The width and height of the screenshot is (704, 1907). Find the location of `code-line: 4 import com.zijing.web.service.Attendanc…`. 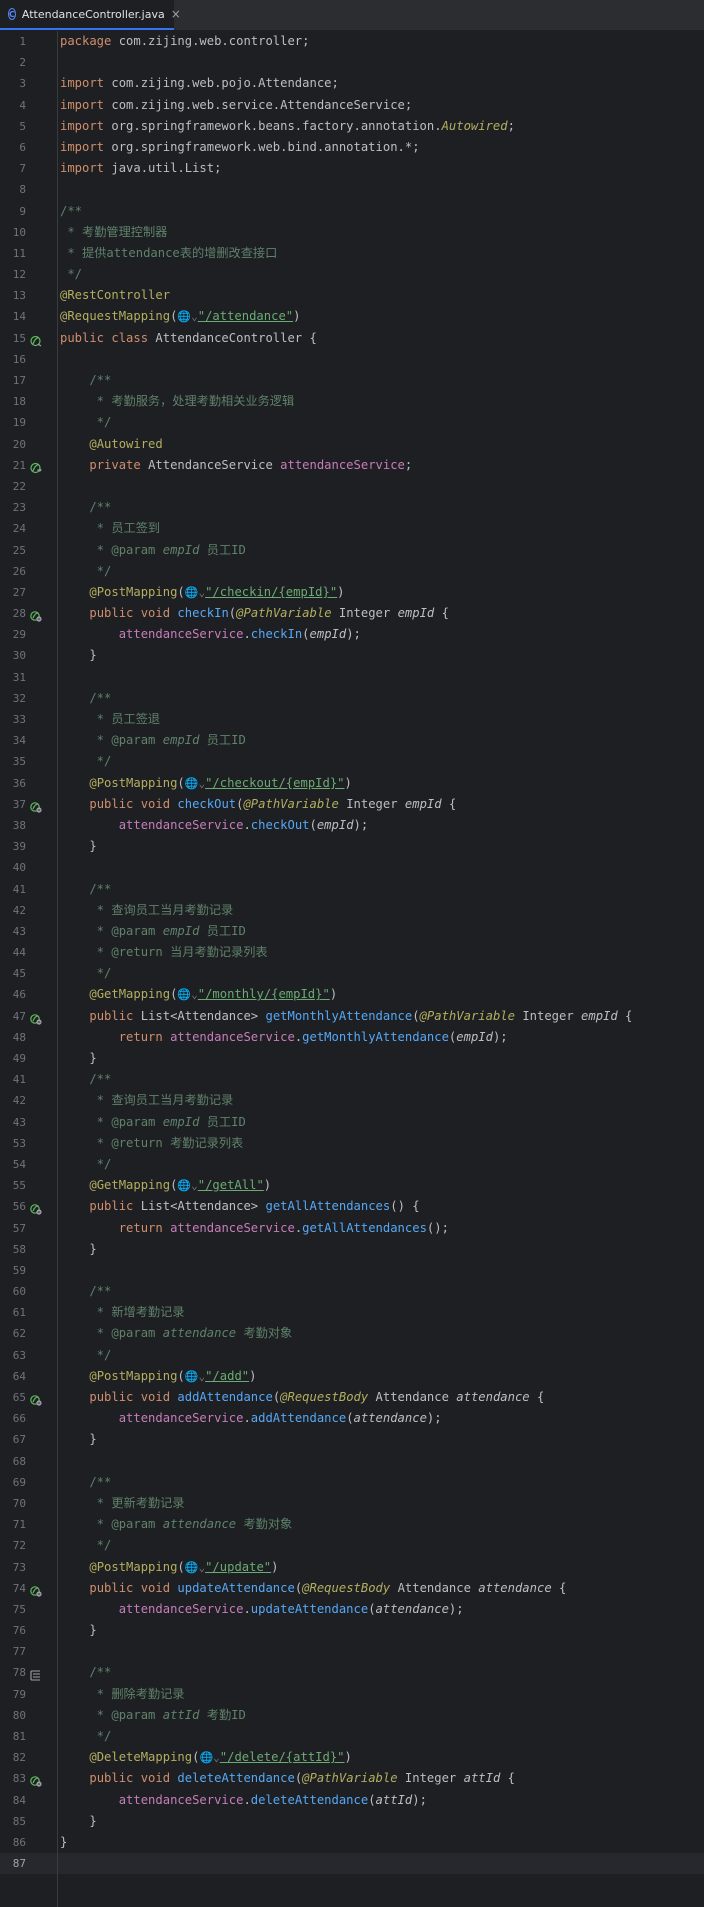

code-line: 4 import com.zijing.web.service.Attendanc… is located at coordinates (352, 105).